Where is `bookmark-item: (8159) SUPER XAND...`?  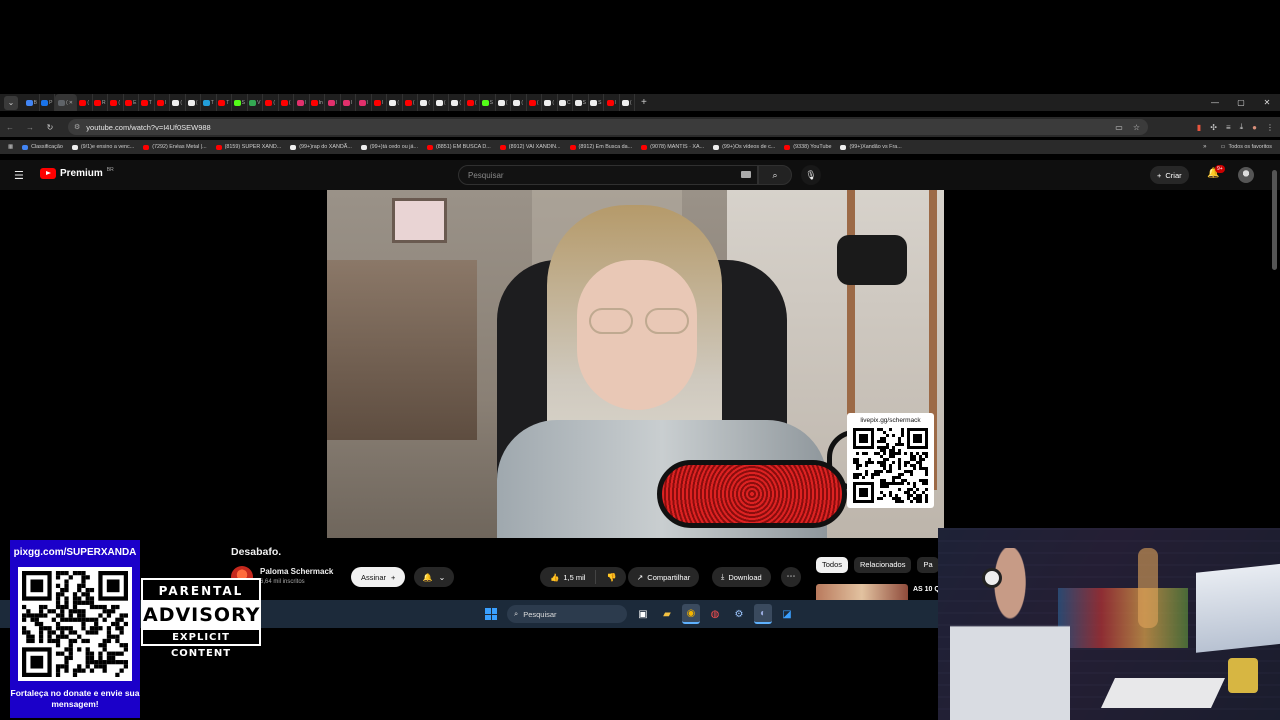 bookmark-item: (8159) SUPER XAND... is located at coordinates (248, 147).